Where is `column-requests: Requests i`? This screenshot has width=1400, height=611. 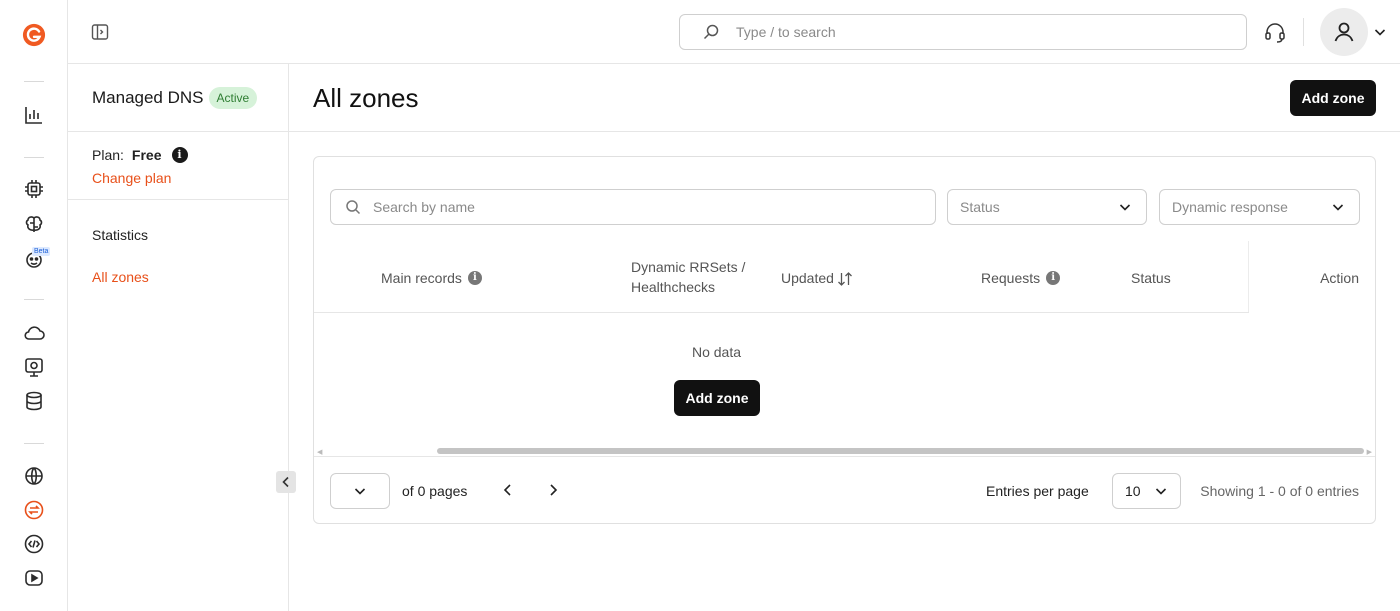
column-requests: Requests i is located at coordinates (1021, 278).